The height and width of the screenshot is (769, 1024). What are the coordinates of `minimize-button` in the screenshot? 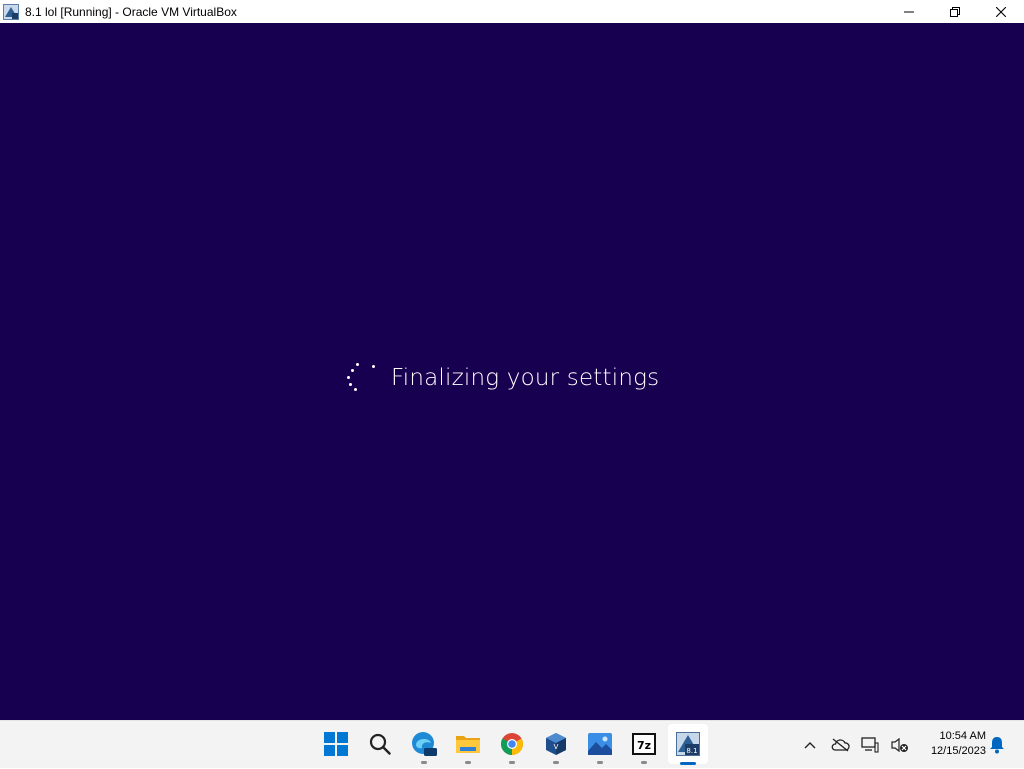 It's located at (909, 11).